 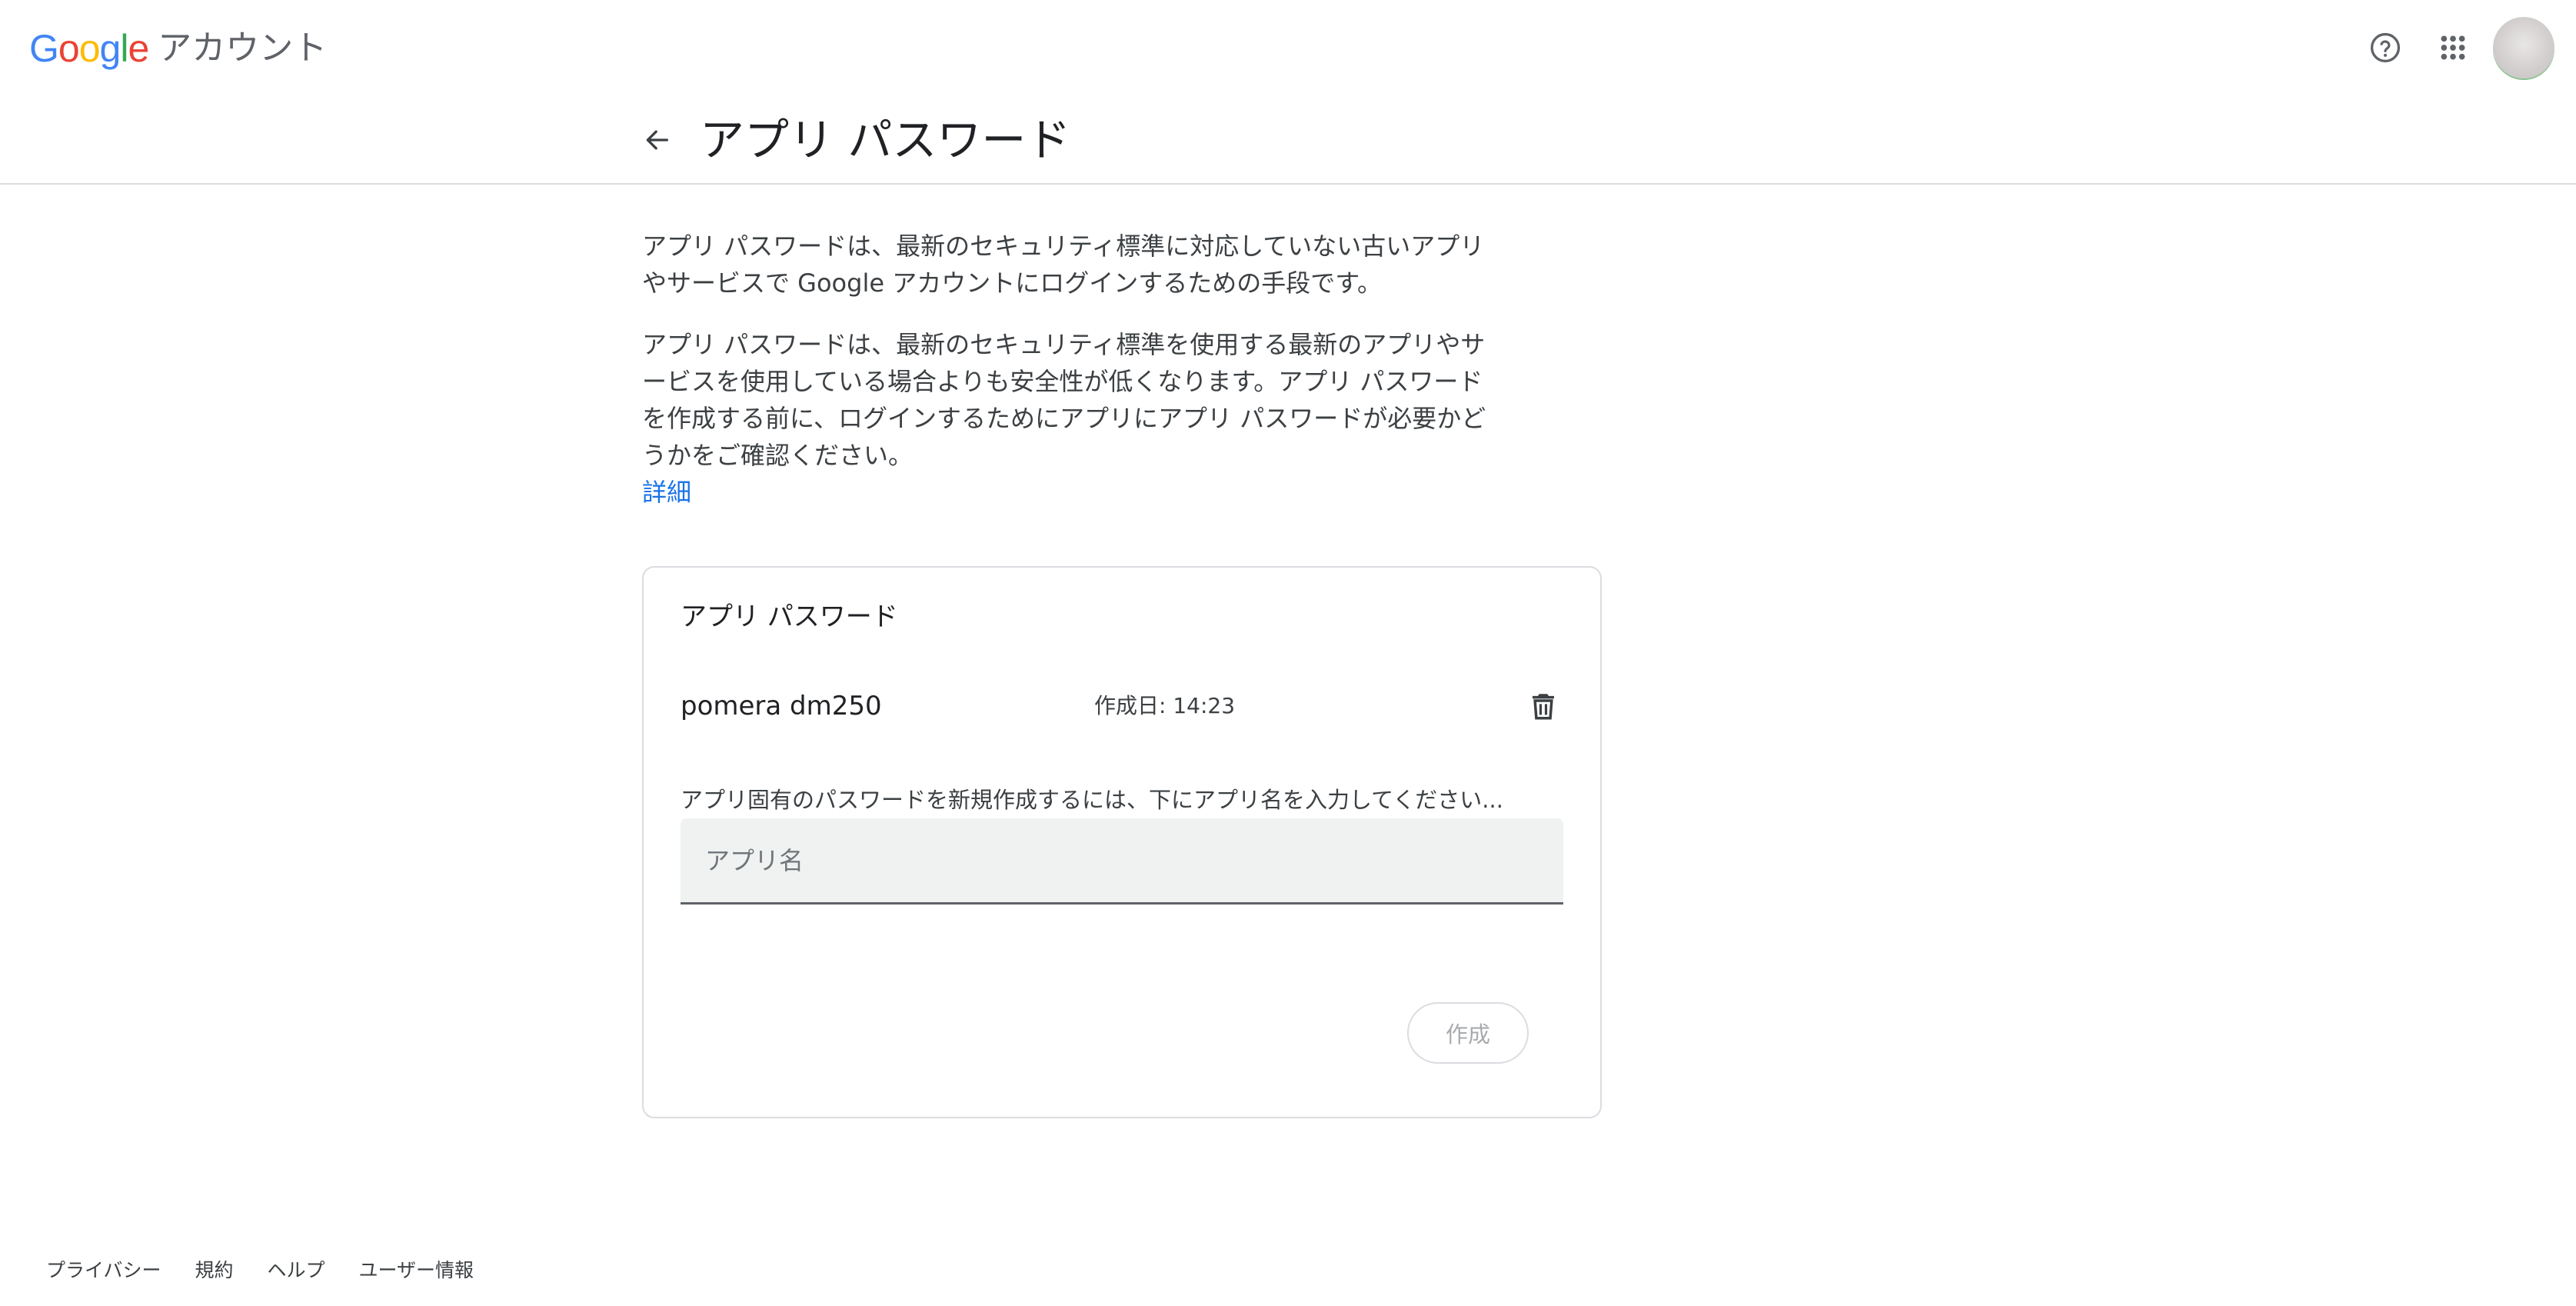 What do you see at coordinates (885, 140) in the screenshot?
I see `page-title: アプリ パスワード` at bounding box center [885, 140].